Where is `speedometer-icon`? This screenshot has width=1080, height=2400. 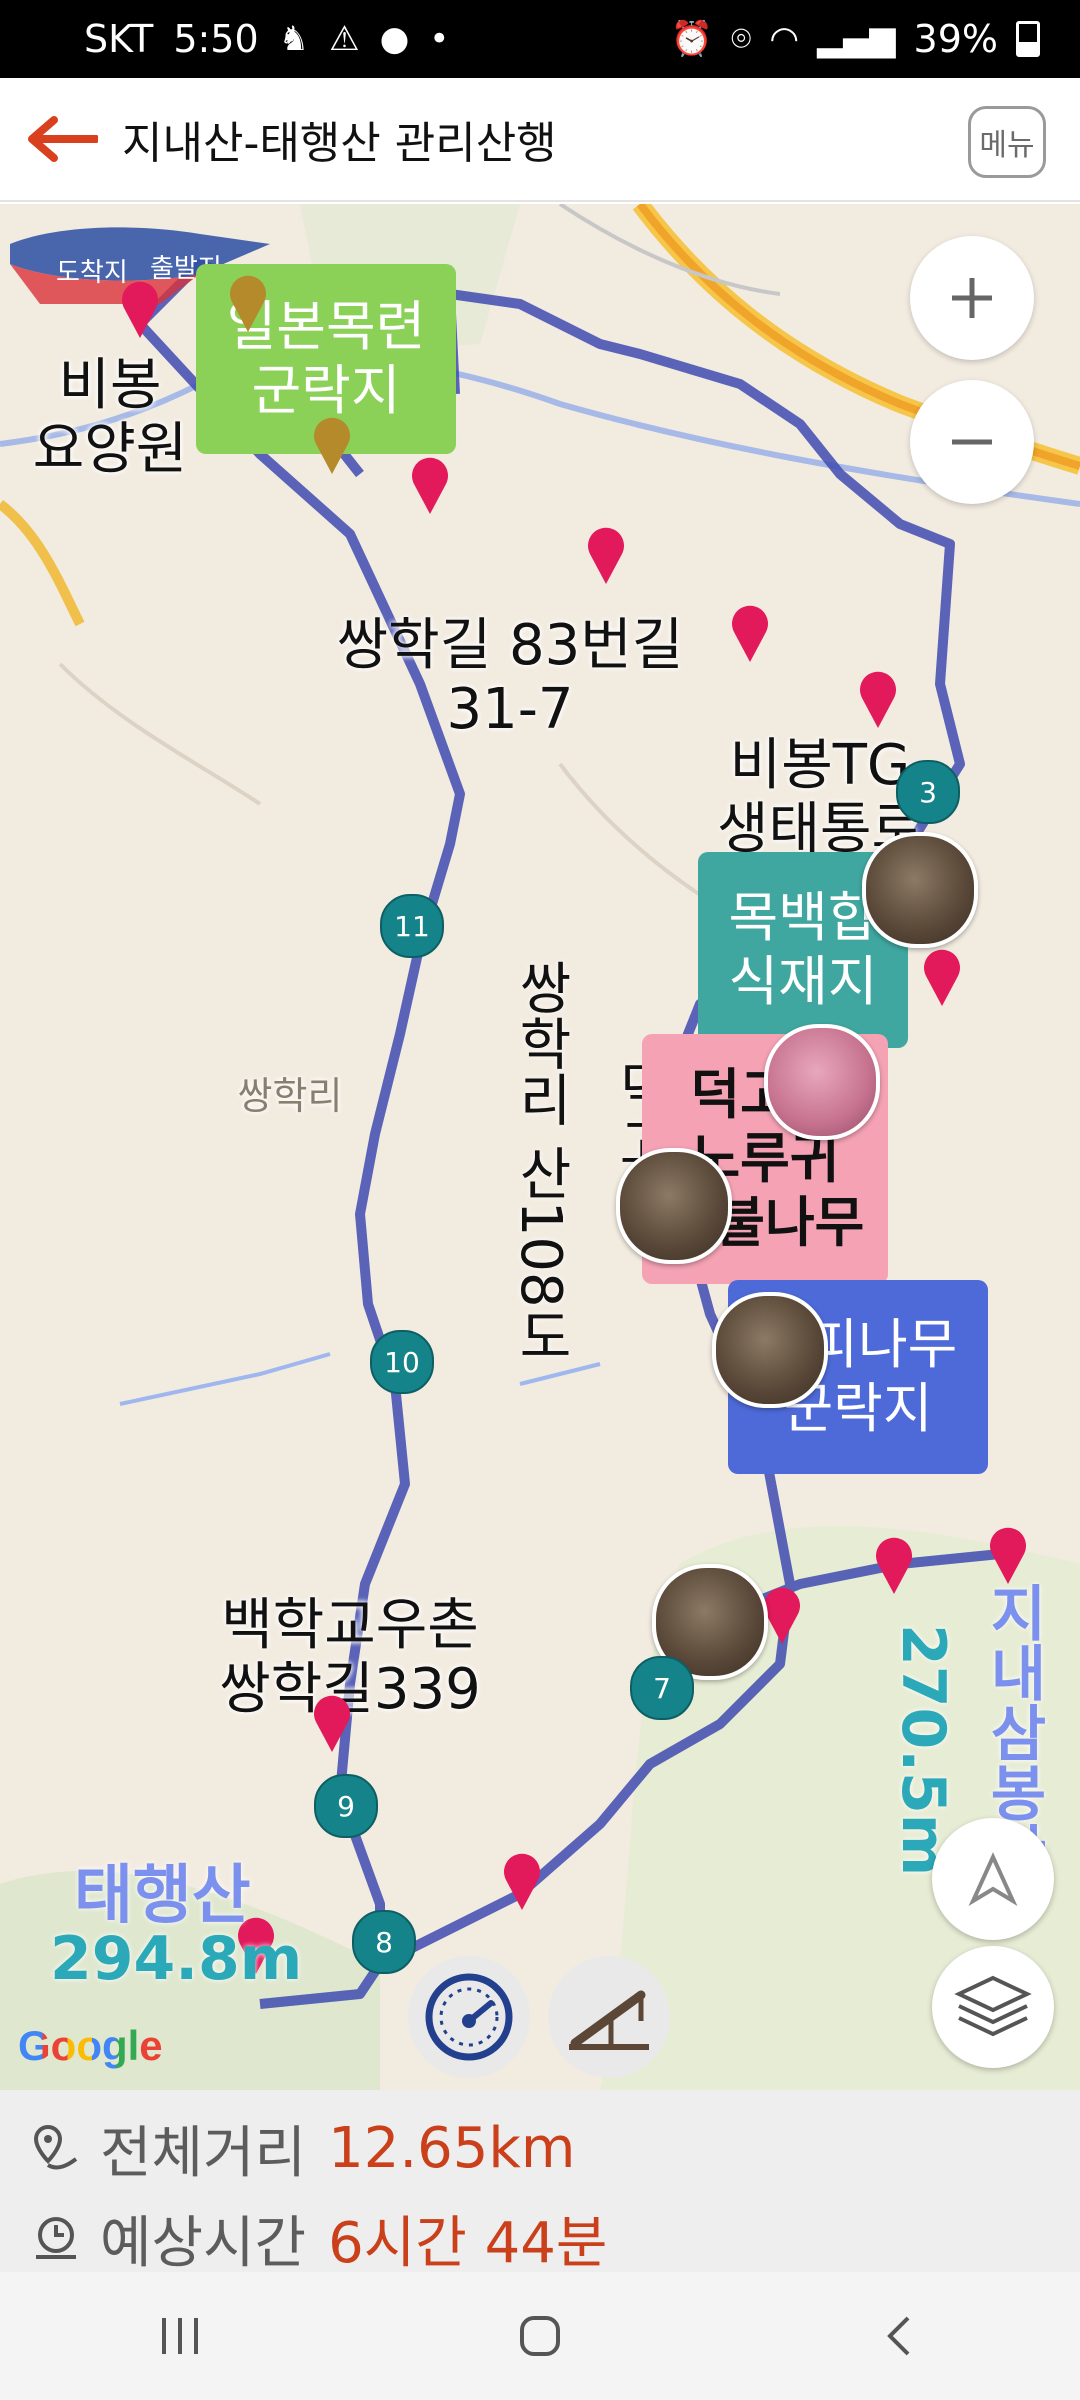
speedometer-icon is located at coordinates (469, 2017).